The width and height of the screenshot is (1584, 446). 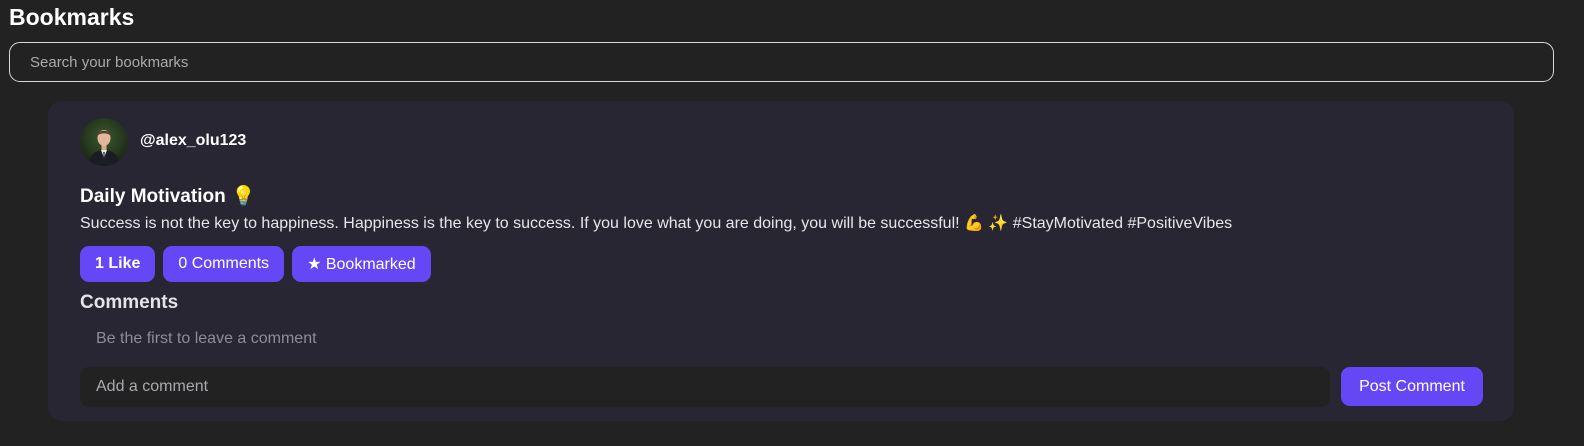 What do you see at coordinates (224, 264) in the screenshot?
I see `comments-button: 0 Comments` at bounding box center [224, 264].